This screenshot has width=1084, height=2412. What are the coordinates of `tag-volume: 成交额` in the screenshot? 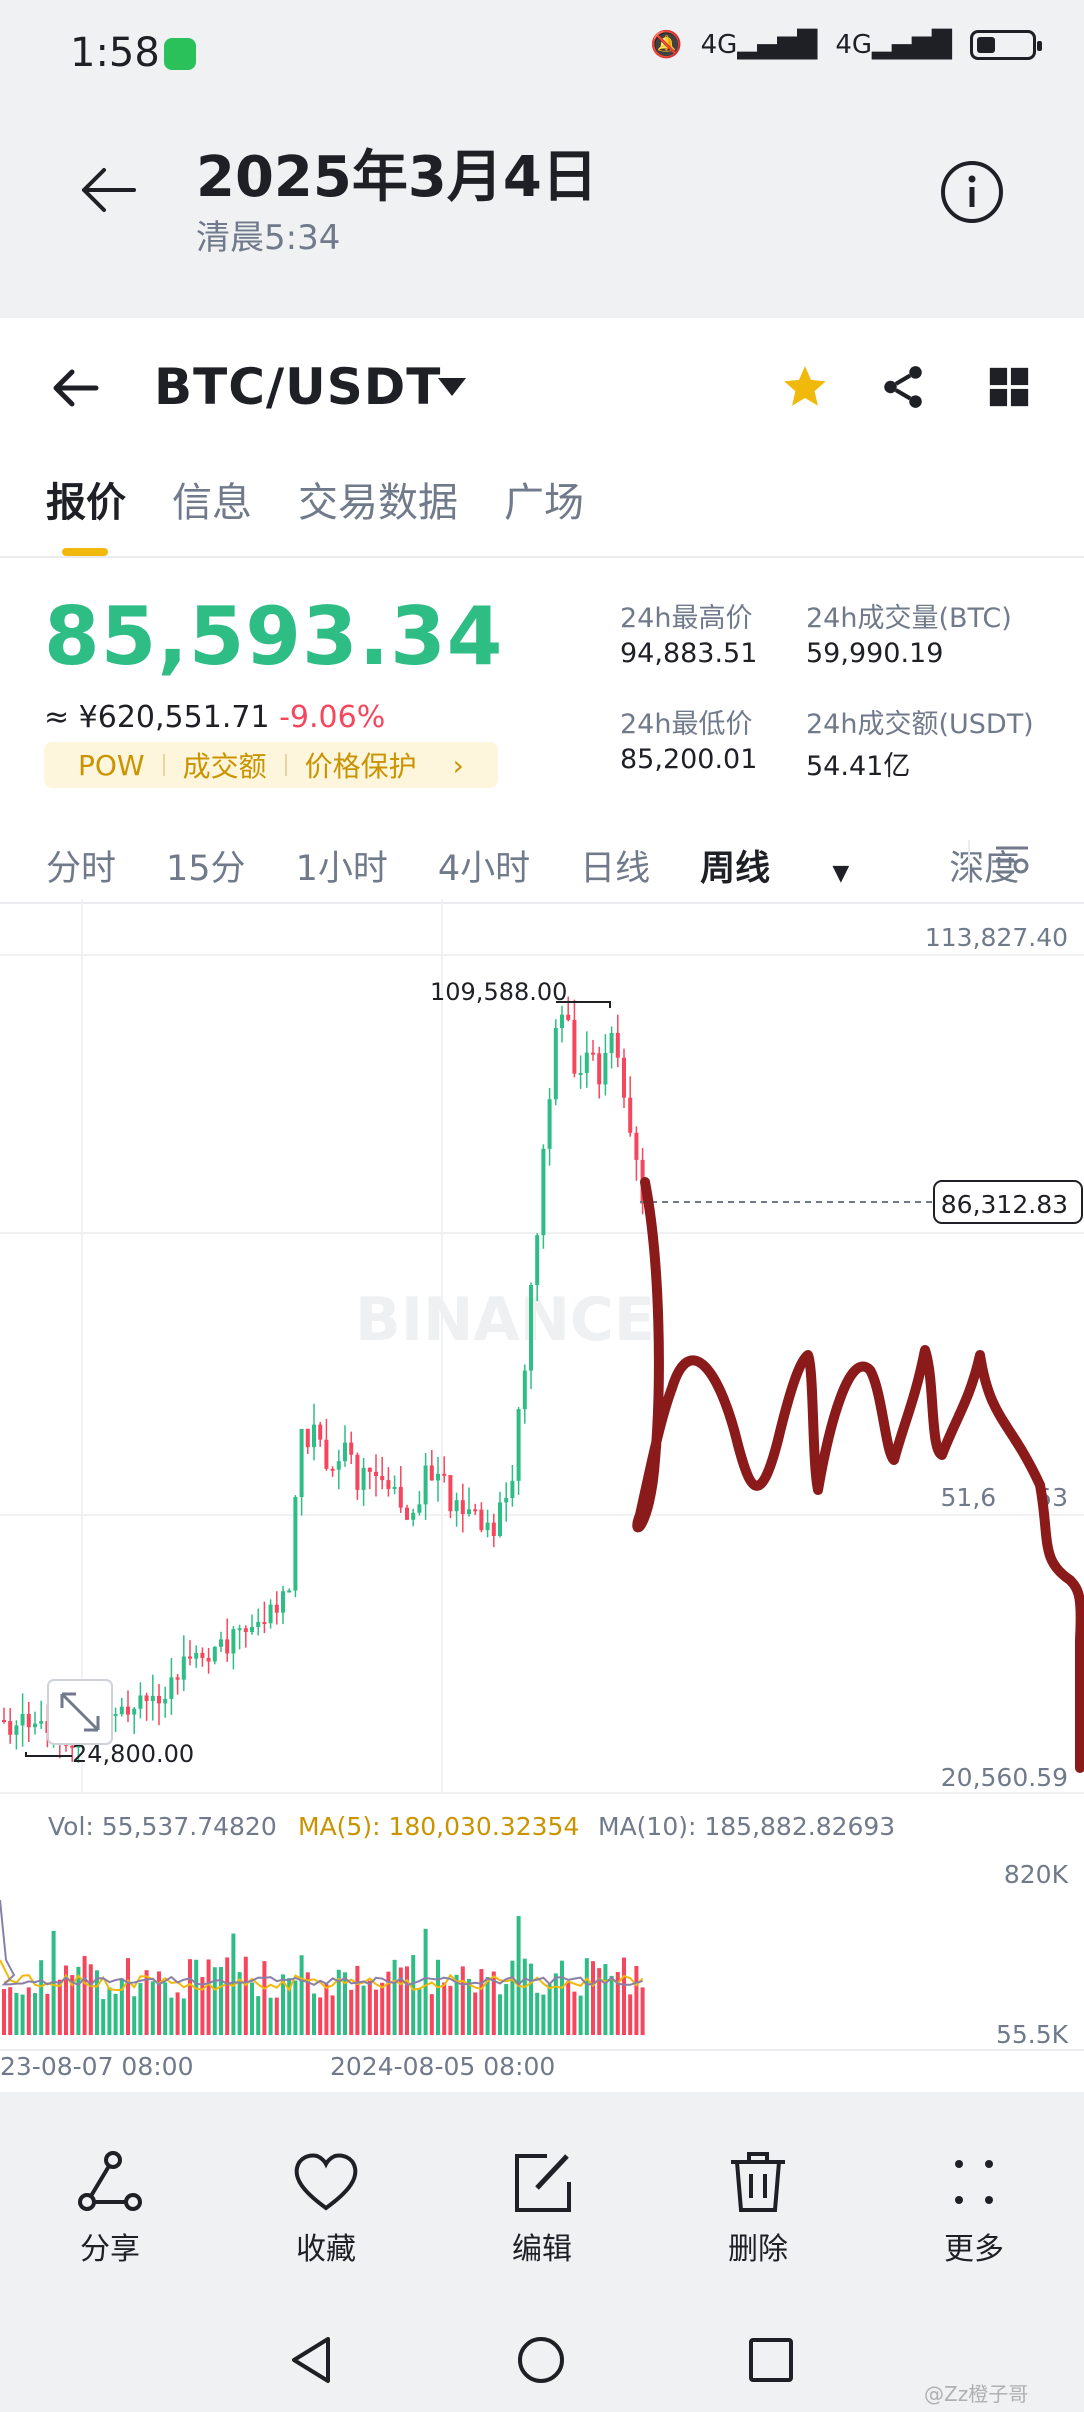 It's located at (225, 765).